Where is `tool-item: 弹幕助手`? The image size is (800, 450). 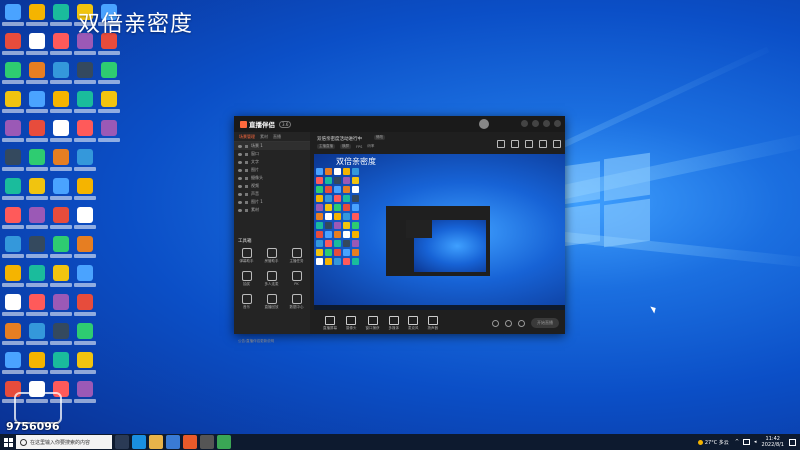 tool-item: 弹幕助手 is located at coordinates (246, 256).